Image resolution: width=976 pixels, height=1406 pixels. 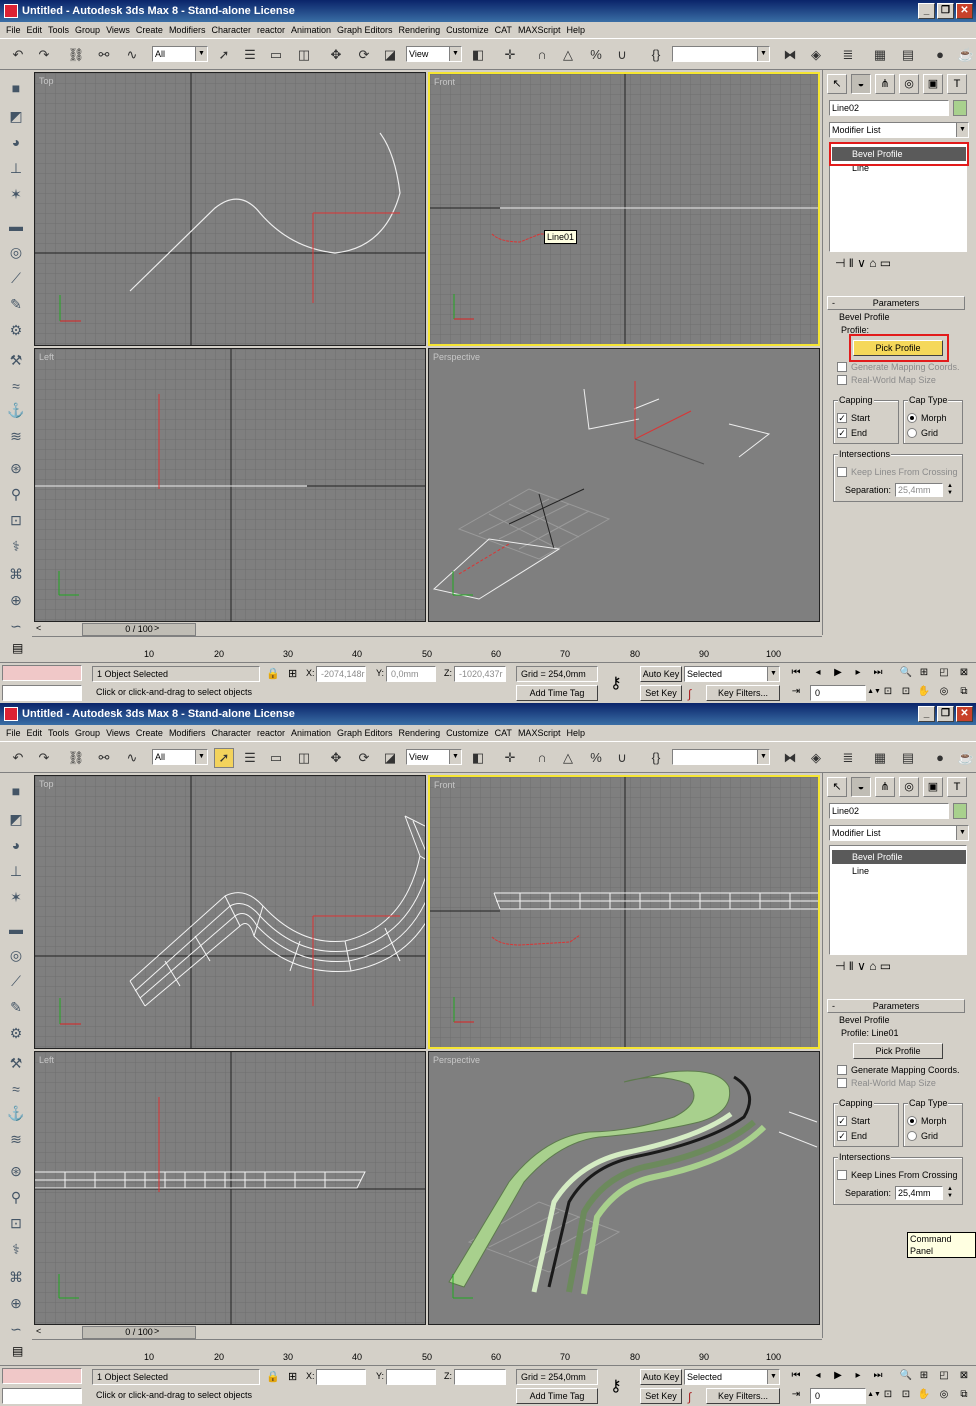 What do you see at coordinates (17, 1351) in the screenshot?
I see `mini-curve-icon: ▤` at bounding box center [17, 1351].